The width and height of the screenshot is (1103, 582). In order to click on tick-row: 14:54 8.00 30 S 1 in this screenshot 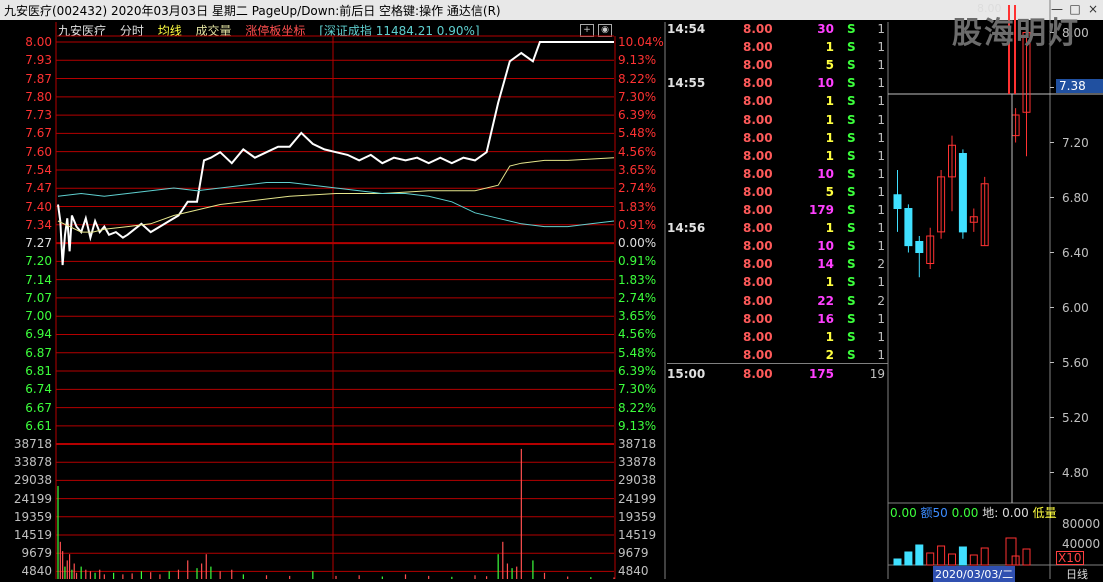, I will do `click(778, 31)`.